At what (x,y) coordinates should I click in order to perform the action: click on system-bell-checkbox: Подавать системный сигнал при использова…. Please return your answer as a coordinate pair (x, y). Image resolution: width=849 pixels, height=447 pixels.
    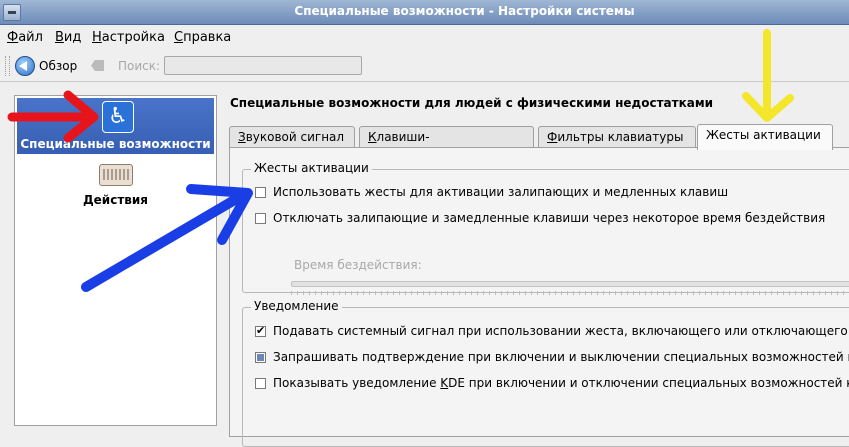
    Looking at the image, I should click on (551, 331).